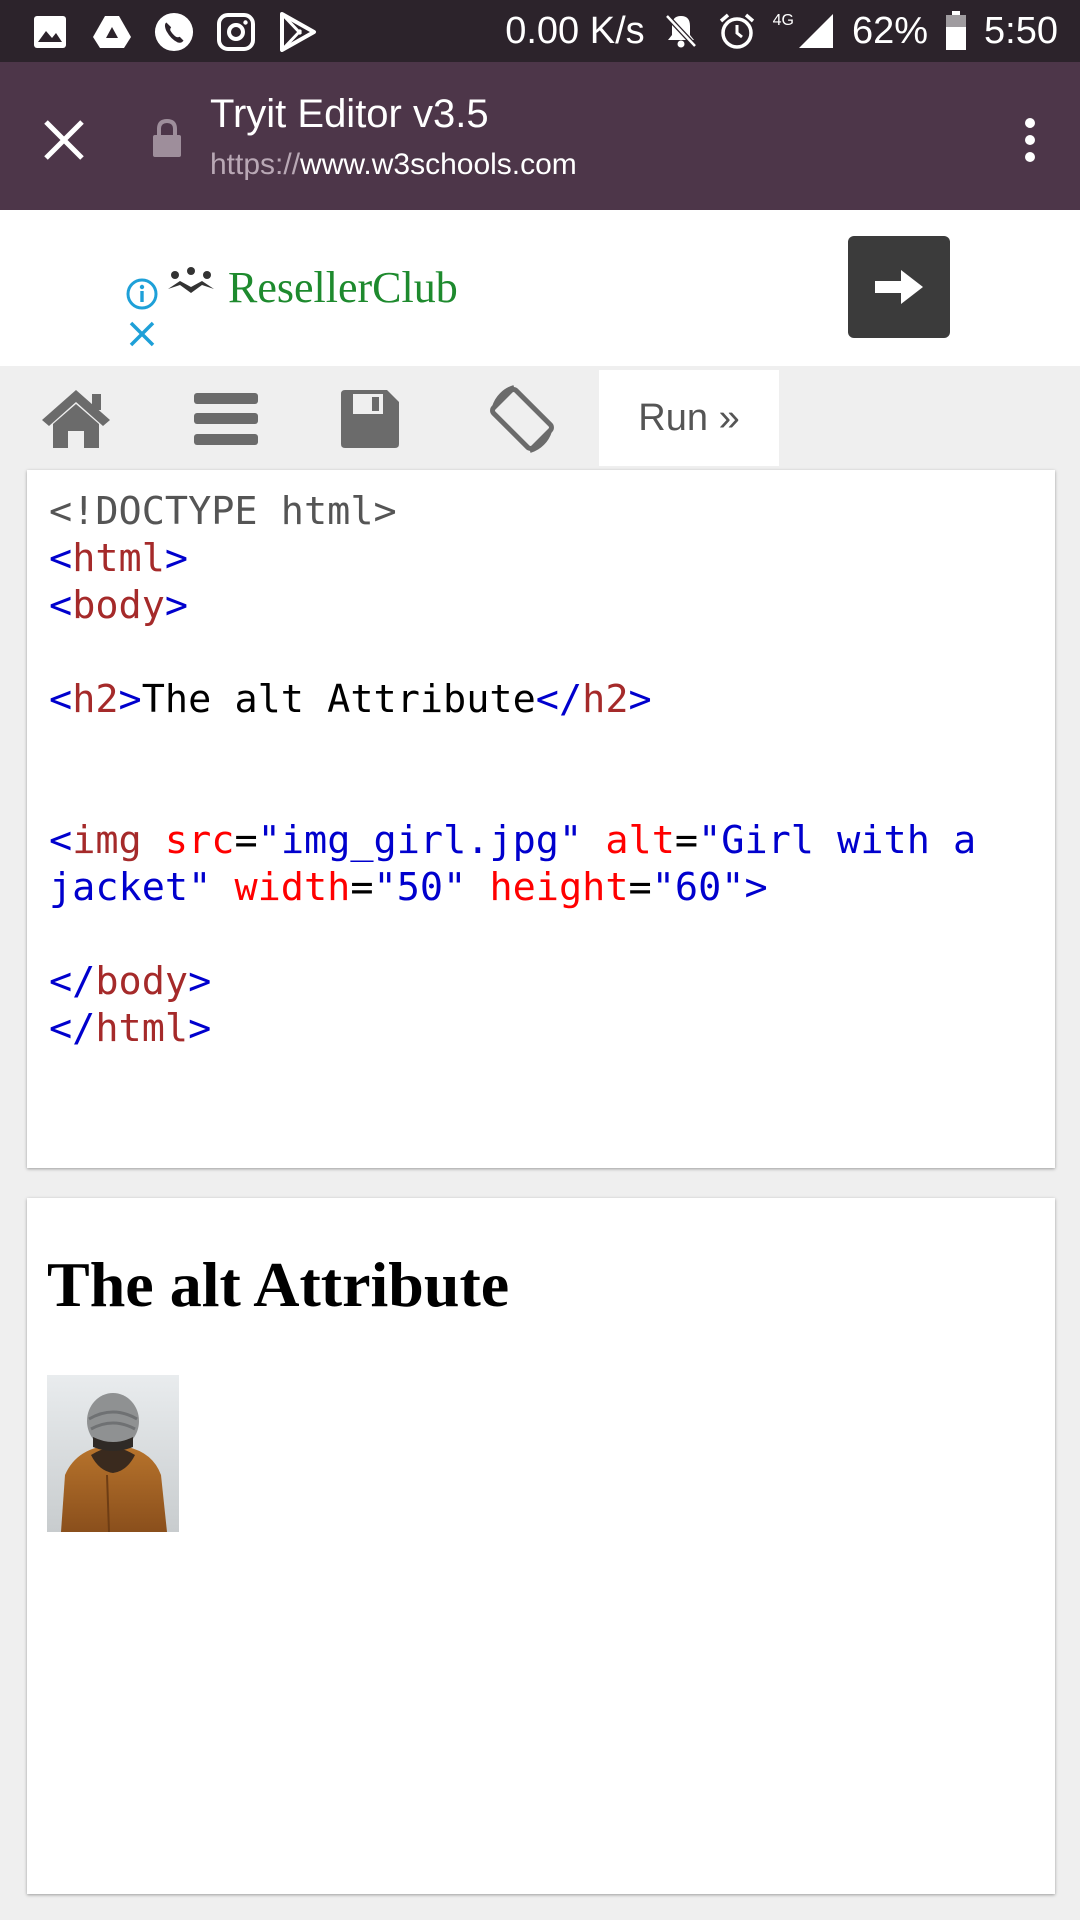  Describe the element at coordinates (338, 699) in the screenshot. I see `code-text: The alt Attribute` at that location.